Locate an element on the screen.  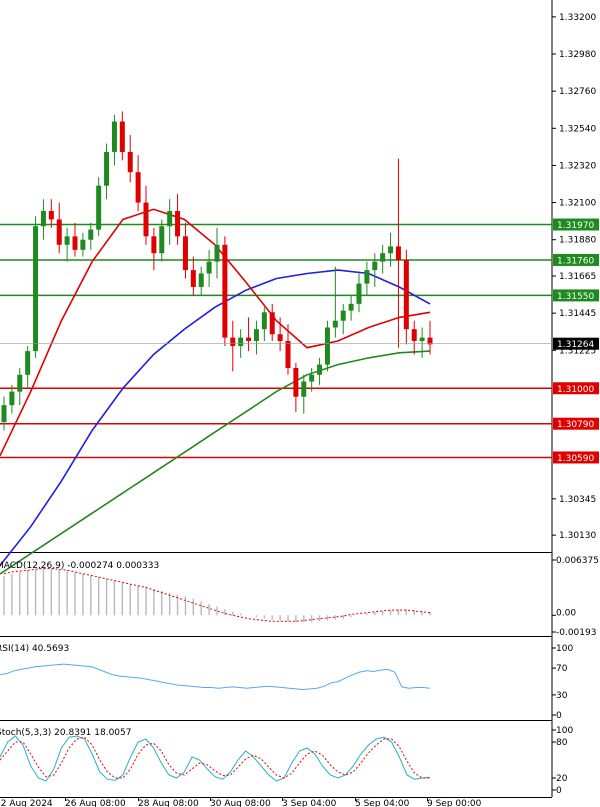
rsi-tick-label: 100 is located at coordinates (564, 649).